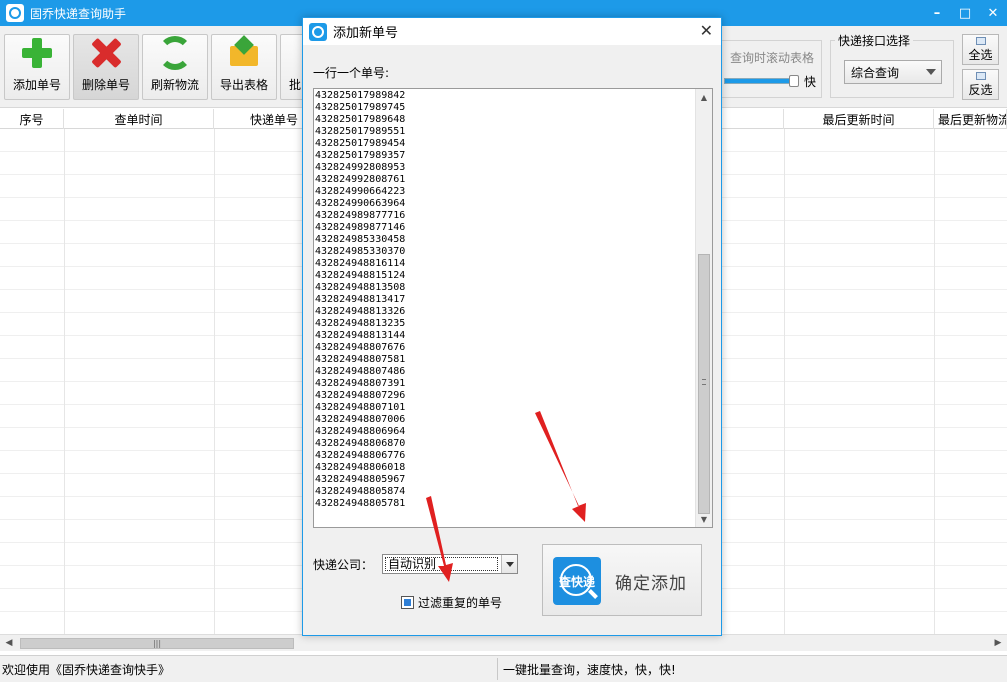 This screenshot has height=682, width=1007. Describe the element at coordinates (243, 85) in the screenshot. I see `export-table-label: 导出表格` at that location.